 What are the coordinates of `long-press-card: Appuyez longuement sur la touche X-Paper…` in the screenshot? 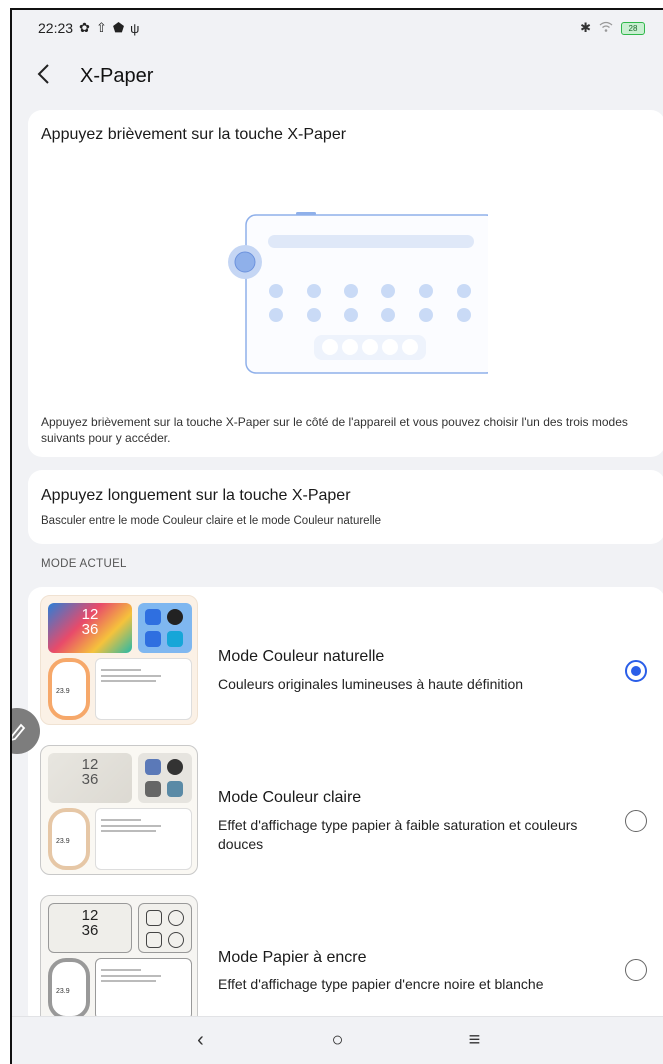 It's located at (345, 507).